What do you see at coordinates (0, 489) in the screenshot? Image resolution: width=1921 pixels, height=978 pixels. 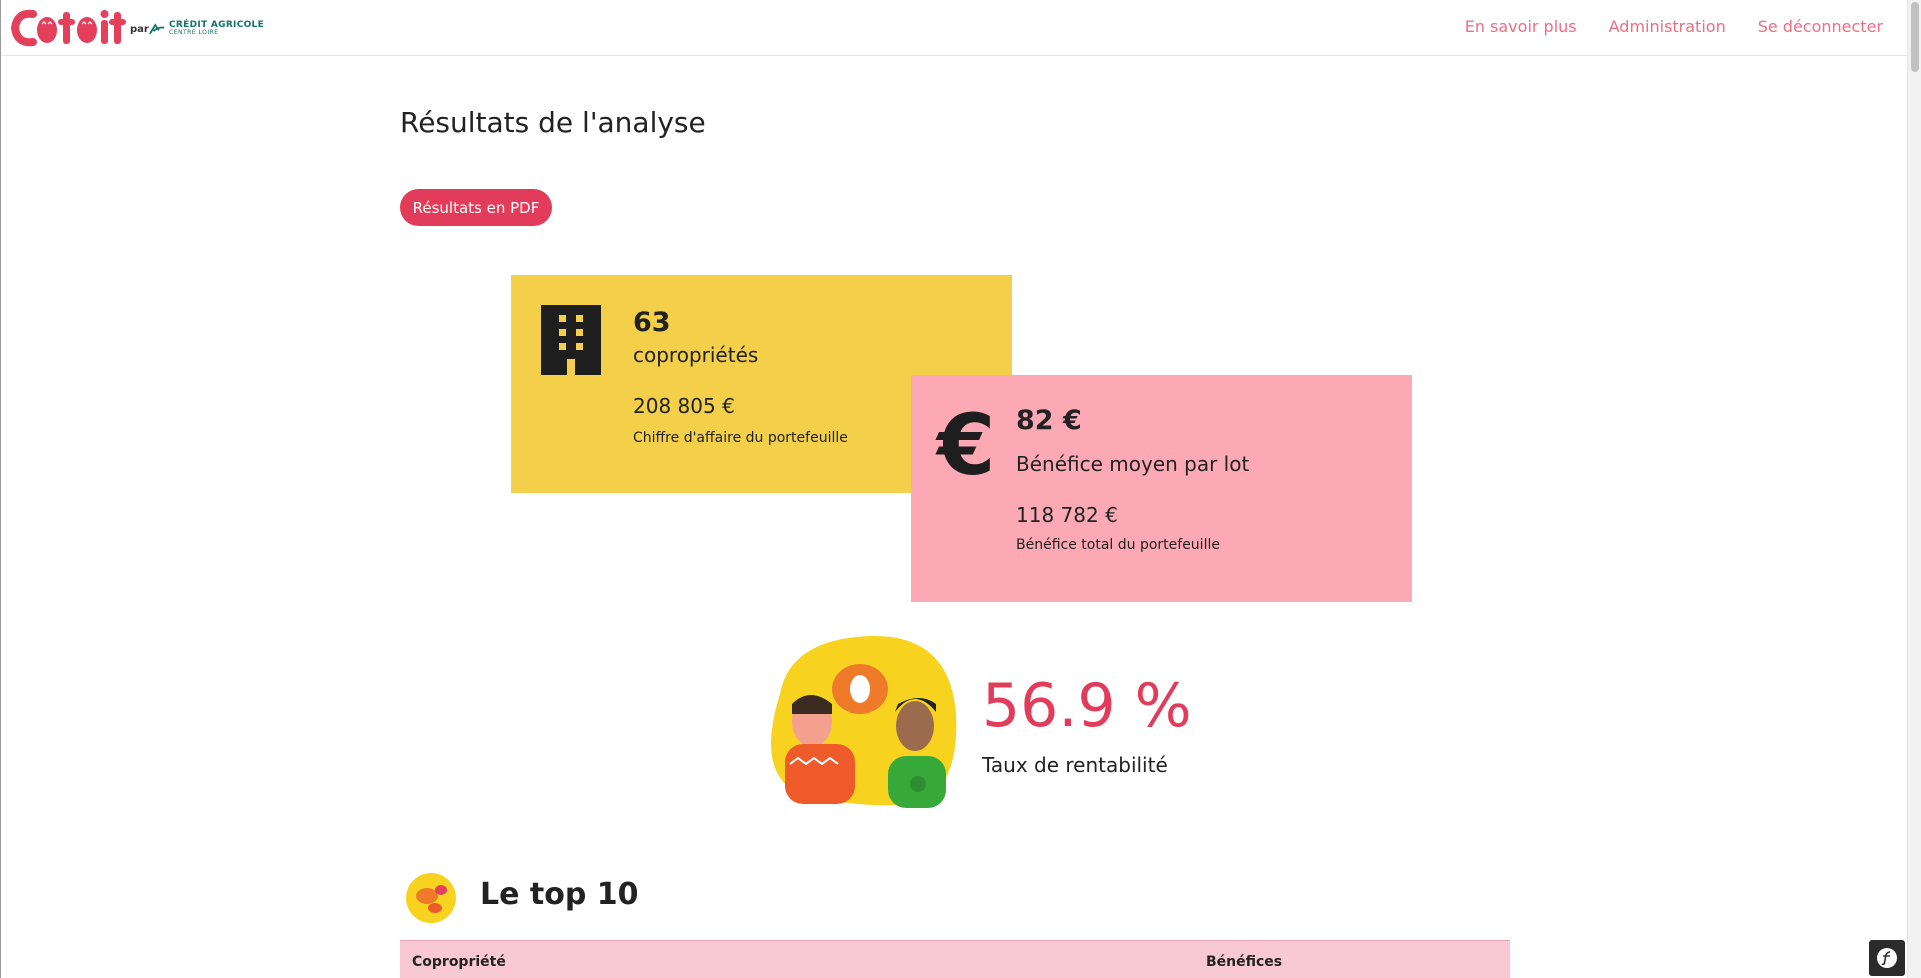 I see `page-edge` at bounding box center [0, 489].